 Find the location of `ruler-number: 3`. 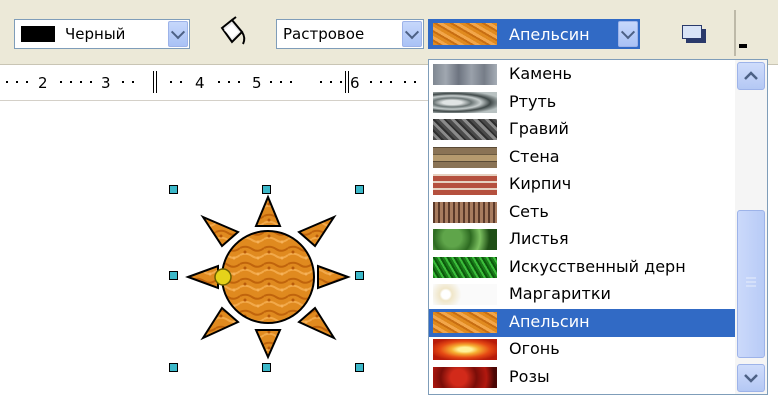

ruler-number: 3 is located at coordinates (106, 83).